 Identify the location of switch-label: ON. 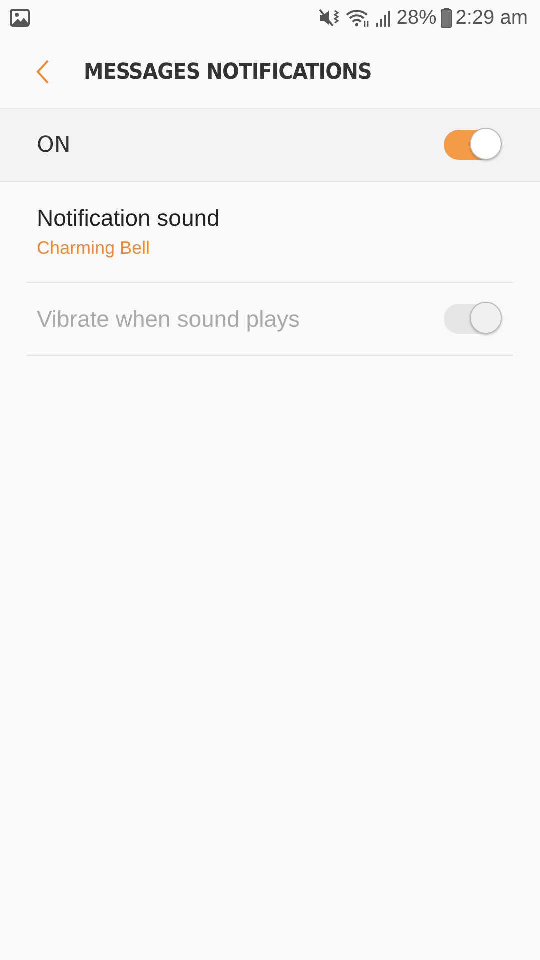
(54, 145).